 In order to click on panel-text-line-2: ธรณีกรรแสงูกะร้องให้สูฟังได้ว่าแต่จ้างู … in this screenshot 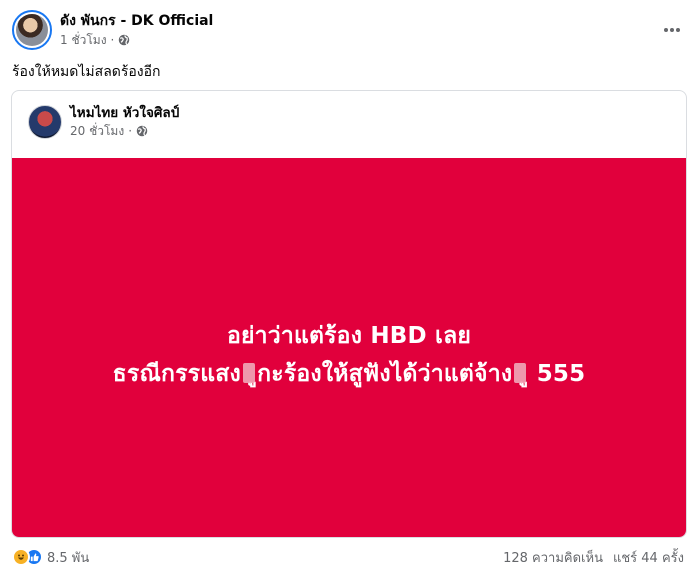, I will do `click(349, 374)`.